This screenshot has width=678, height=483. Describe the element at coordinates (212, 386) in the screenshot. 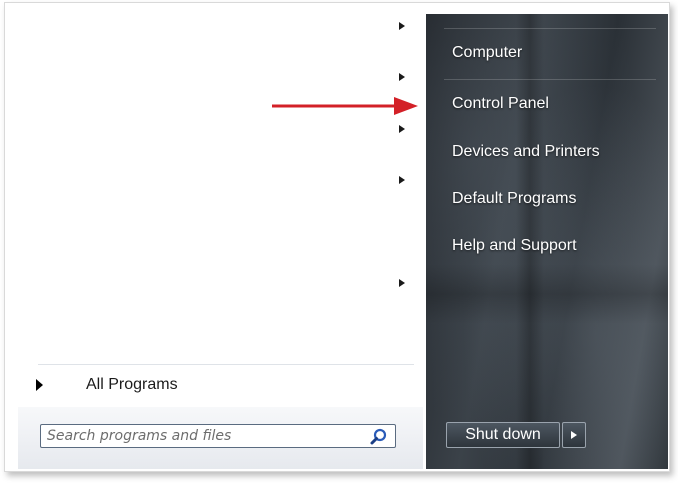

I see `all-programs-button: All Programs` at that location.